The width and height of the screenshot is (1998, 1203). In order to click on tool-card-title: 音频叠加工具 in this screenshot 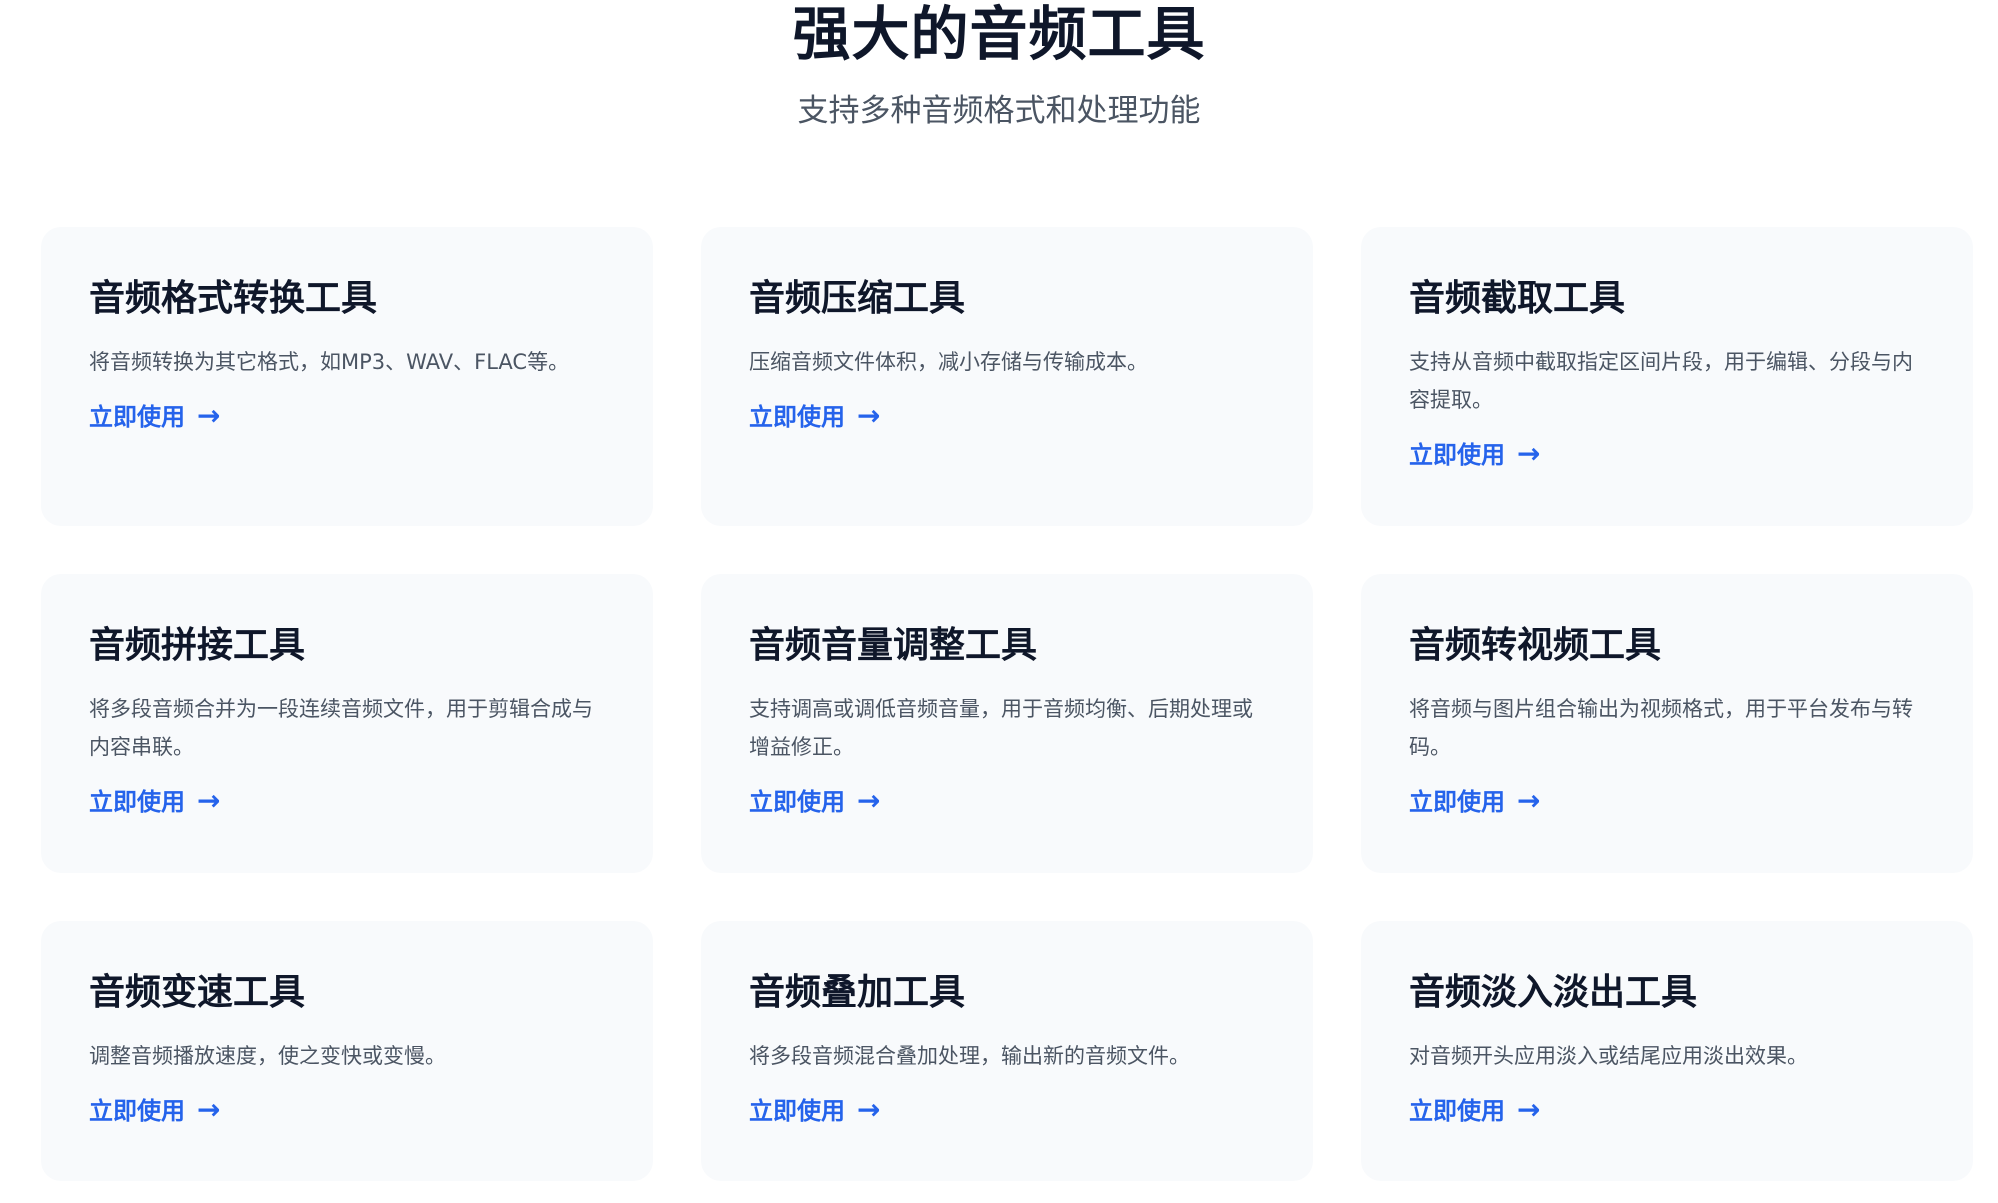, I will do `click(857, 992)`.